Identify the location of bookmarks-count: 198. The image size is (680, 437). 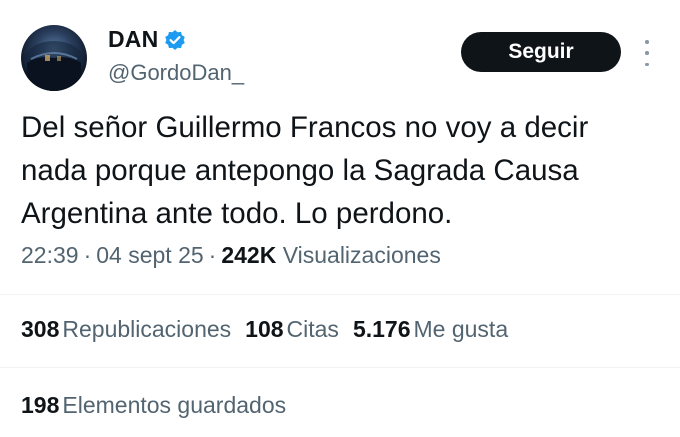
(40, 405).